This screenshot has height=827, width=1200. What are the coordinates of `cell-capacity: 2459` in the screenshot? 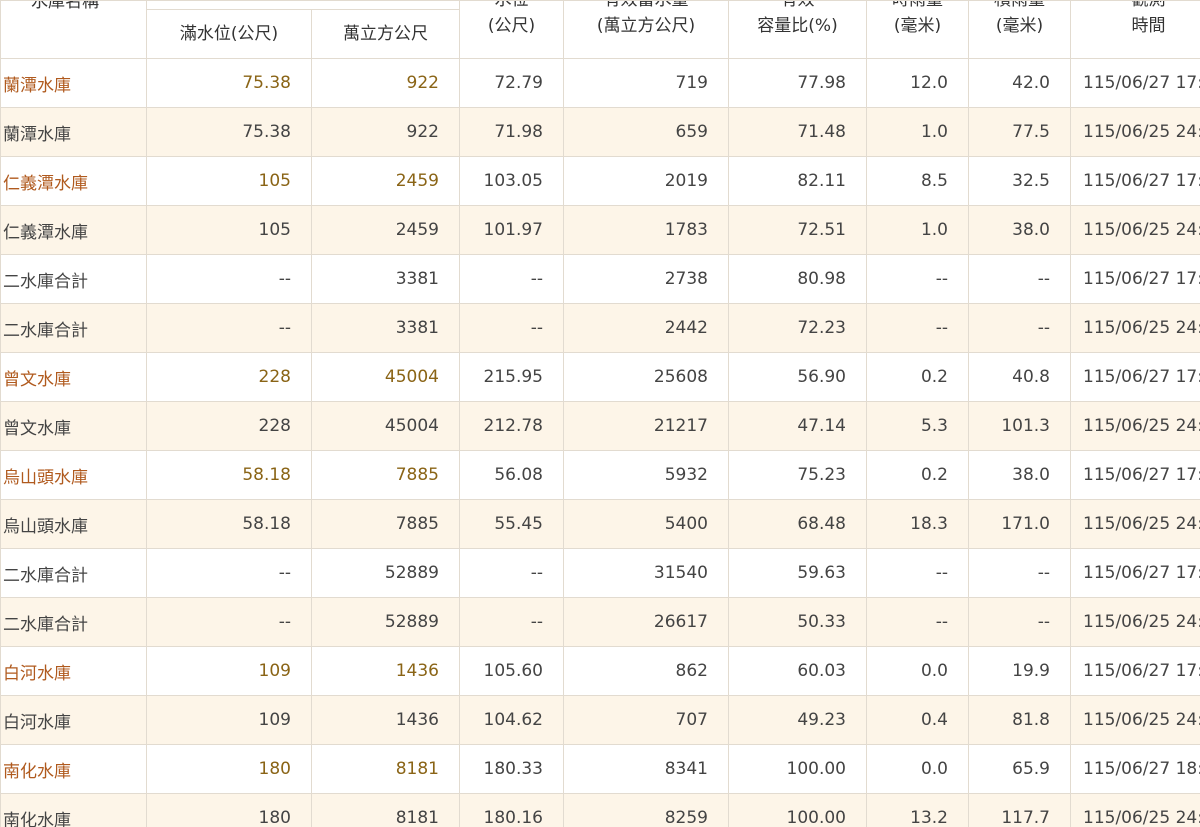 It's located at (385, 230).